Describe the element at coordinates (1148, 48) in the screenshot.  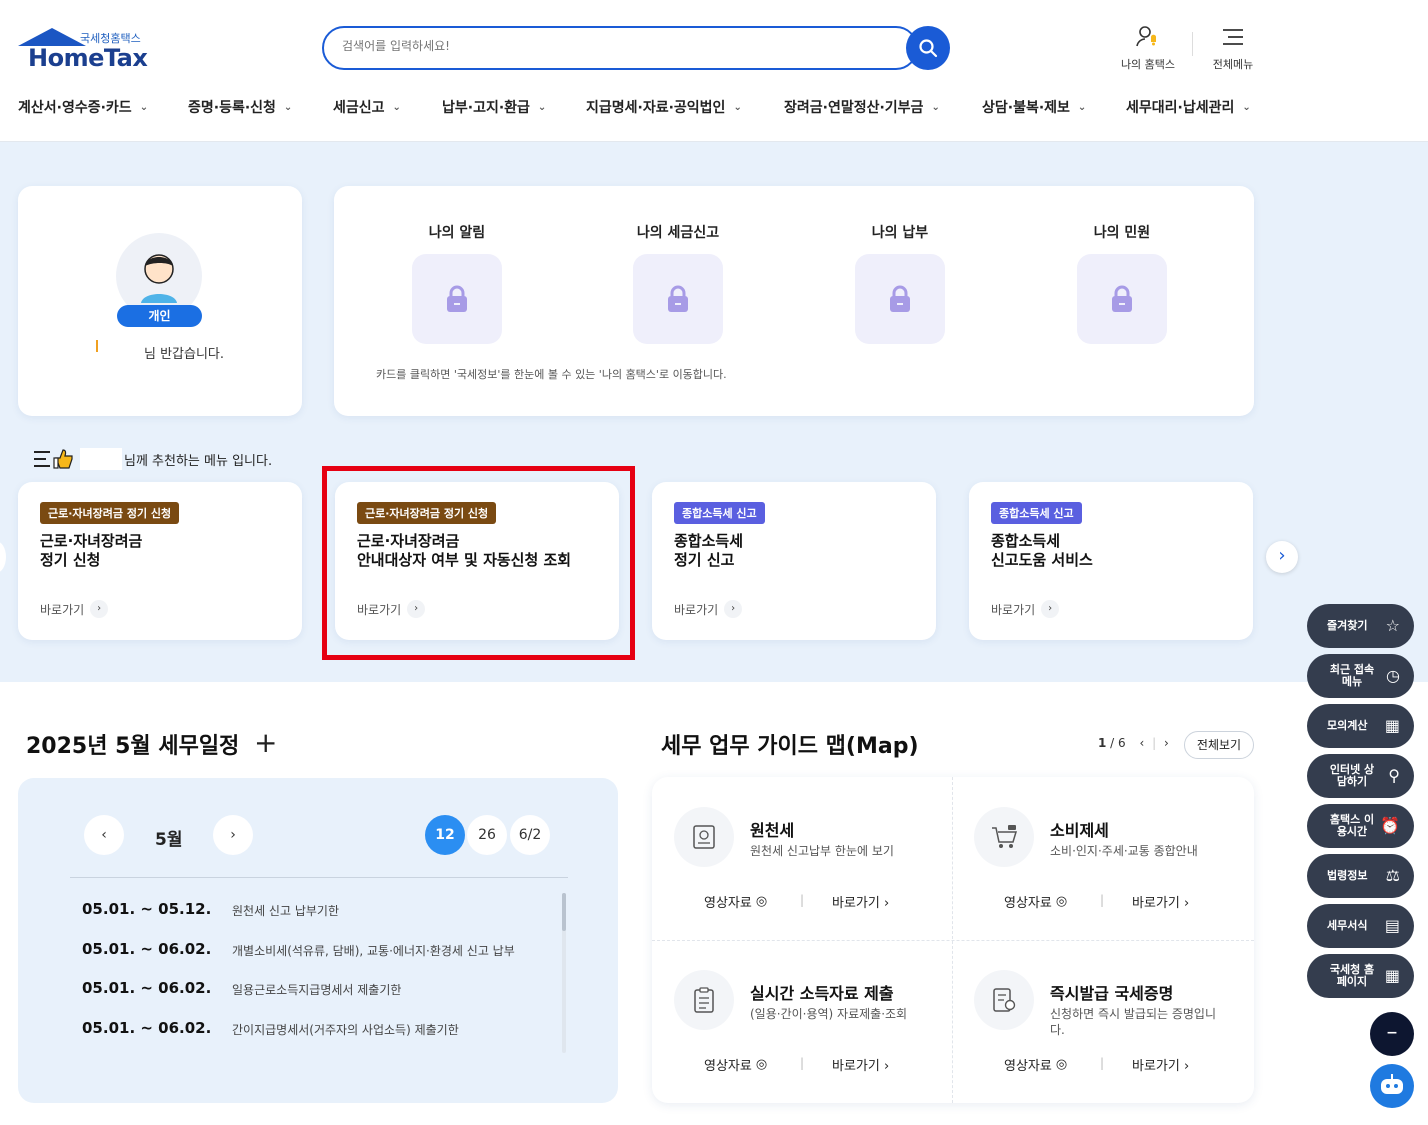
I see `my-hometax-button: 나의 홈택스` at that location.